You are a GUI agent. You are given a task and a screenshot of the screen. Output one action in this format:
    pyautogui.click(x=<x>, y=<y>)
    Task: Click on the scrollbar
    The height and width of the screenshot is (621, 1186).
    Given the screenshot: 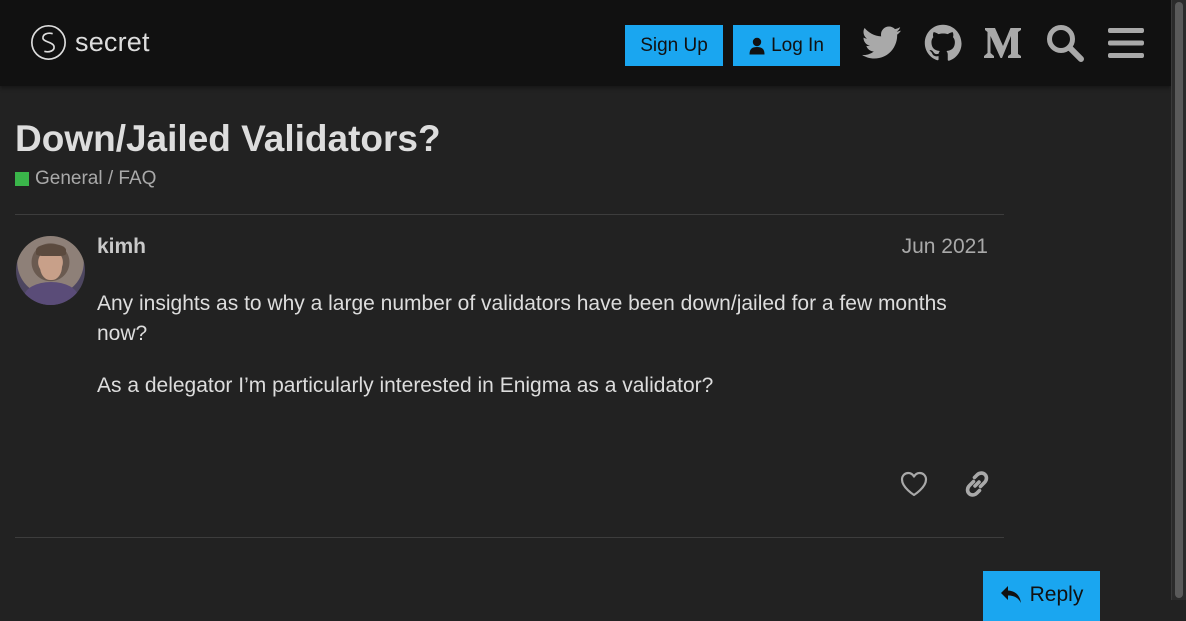 What is the action you would take?
    pyautogui.click(x=1178, y=300)
    